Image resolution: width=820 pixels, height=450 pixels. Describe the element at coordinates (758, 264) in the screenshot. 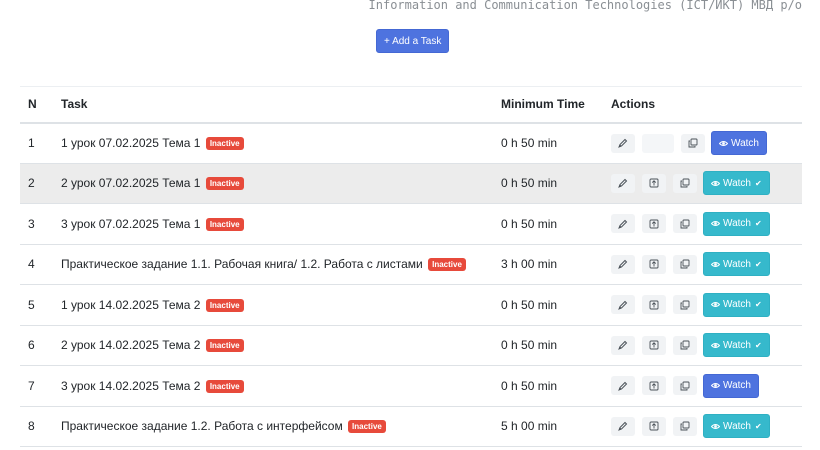

I see `check-icon: ✔` at that location.